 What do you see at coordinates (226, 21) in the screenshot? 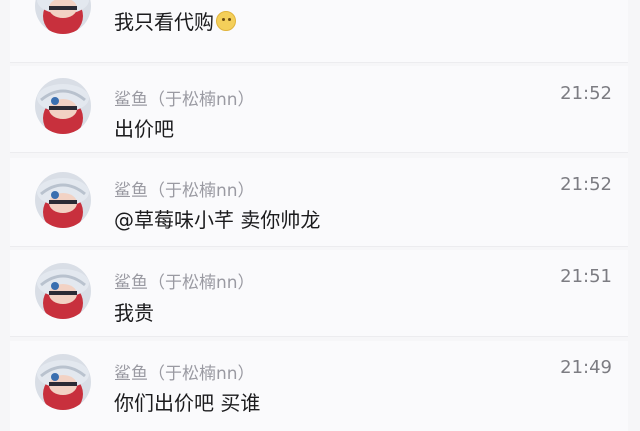
I see `smile-emoji-icon` at bounding box center [226, 21].